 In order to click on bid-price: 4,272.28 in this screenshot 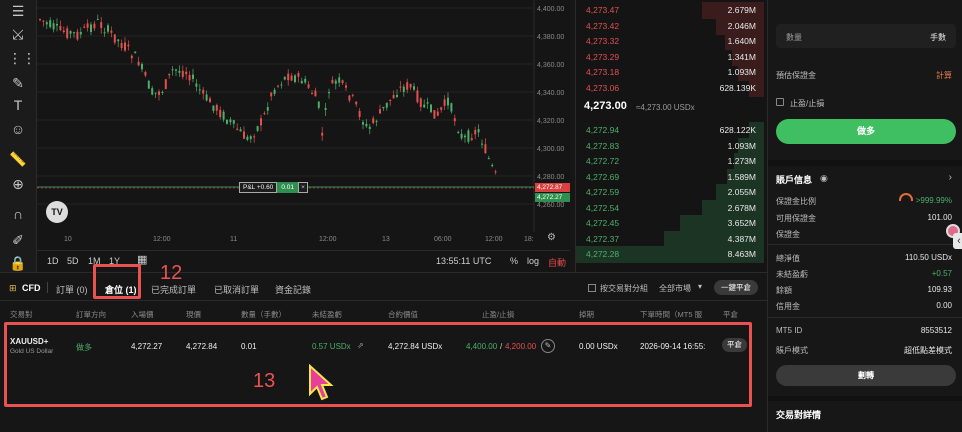, I will do `click(603, 254)`.